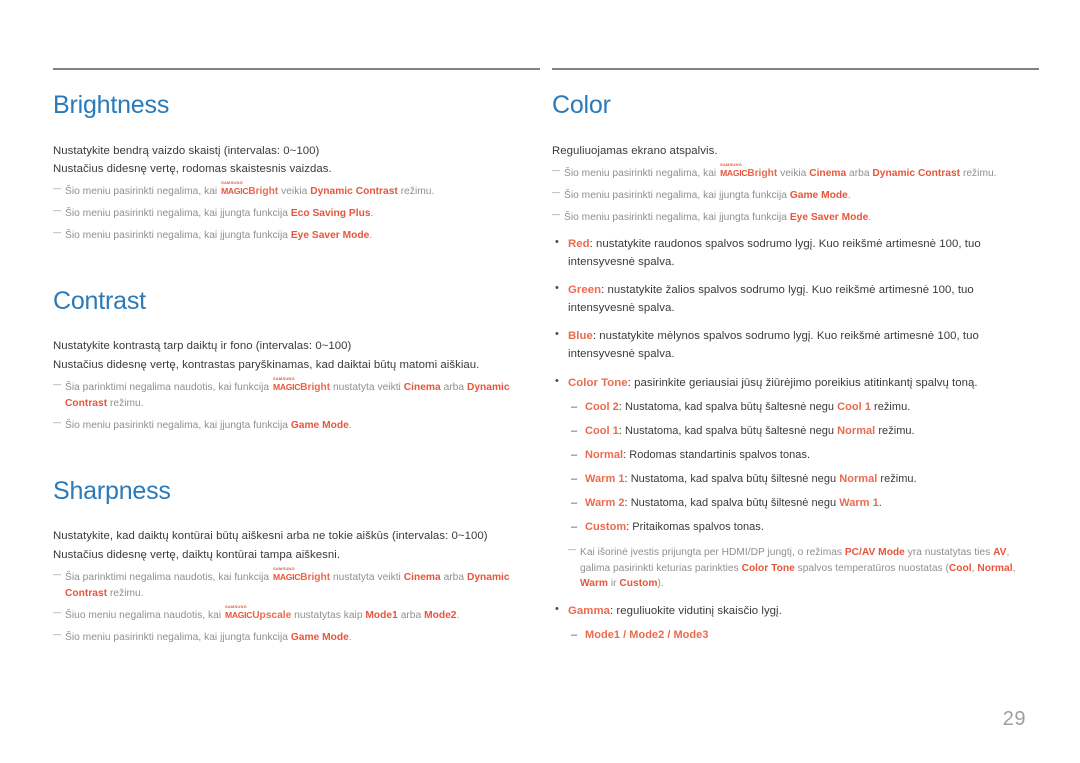 This screenshot has height=763, width=1080. What do you see at coordinates (579, 244) in the screenshot?
I see `bullet-term-red: Red` at bounding box center [579, 244].